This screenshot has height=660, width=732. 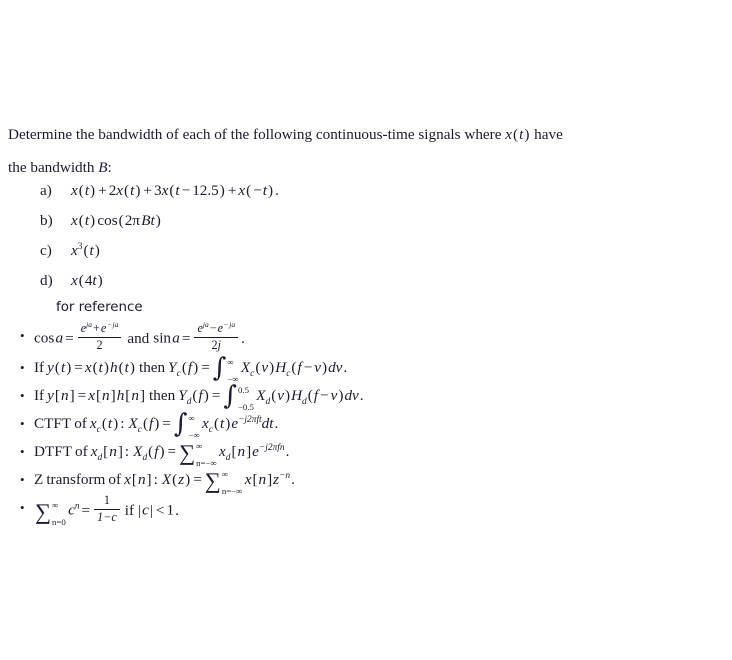 What do you see at coordinates (288, 251) in the screenshot?
I see `question-item-c: c) x3(t)` at bounding box center [288, 251].